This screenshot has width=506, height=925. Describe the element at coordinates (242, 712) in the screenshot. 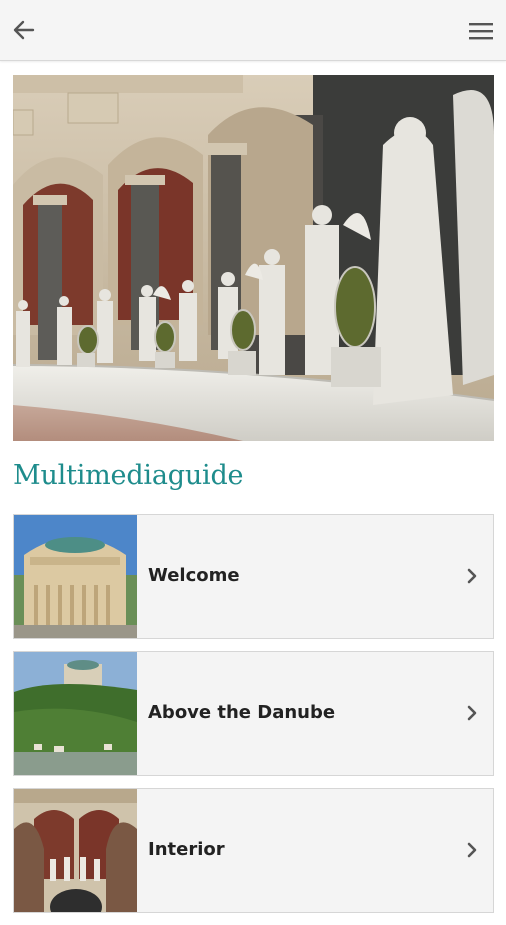

I see `list-item-label: Above the Danube` at that location.